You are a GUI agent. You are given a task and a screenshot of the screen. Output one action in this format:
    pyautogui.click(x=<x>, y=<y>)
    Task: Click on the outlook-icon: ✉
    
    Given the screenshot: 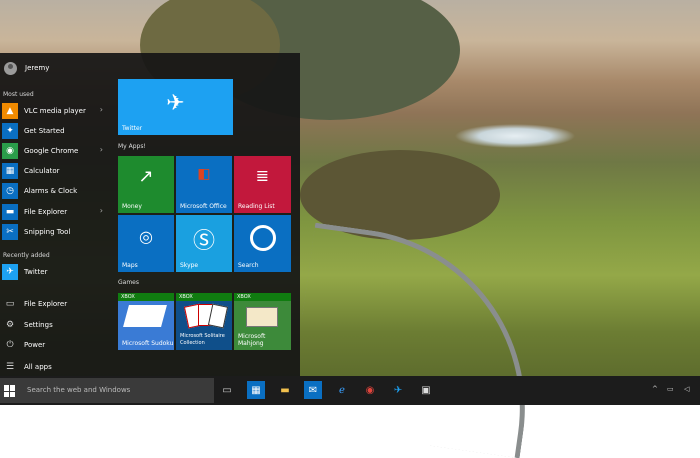 What is the action you would take?
    pyautogui.click(x=313, y=390)
    